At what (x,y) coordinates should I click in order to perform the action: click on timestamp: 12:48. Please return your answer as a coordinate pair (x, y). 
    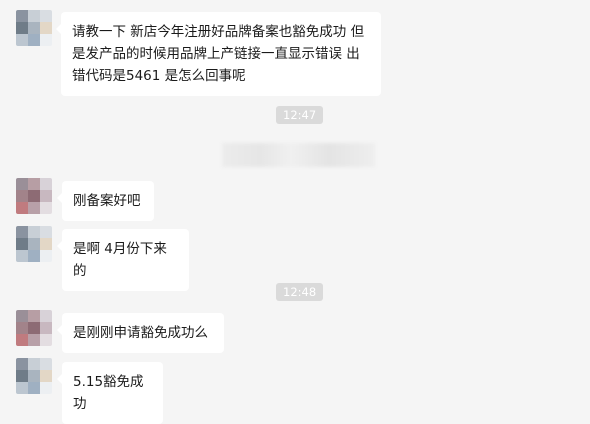
    Looking at the image, I should click on (300, 292).